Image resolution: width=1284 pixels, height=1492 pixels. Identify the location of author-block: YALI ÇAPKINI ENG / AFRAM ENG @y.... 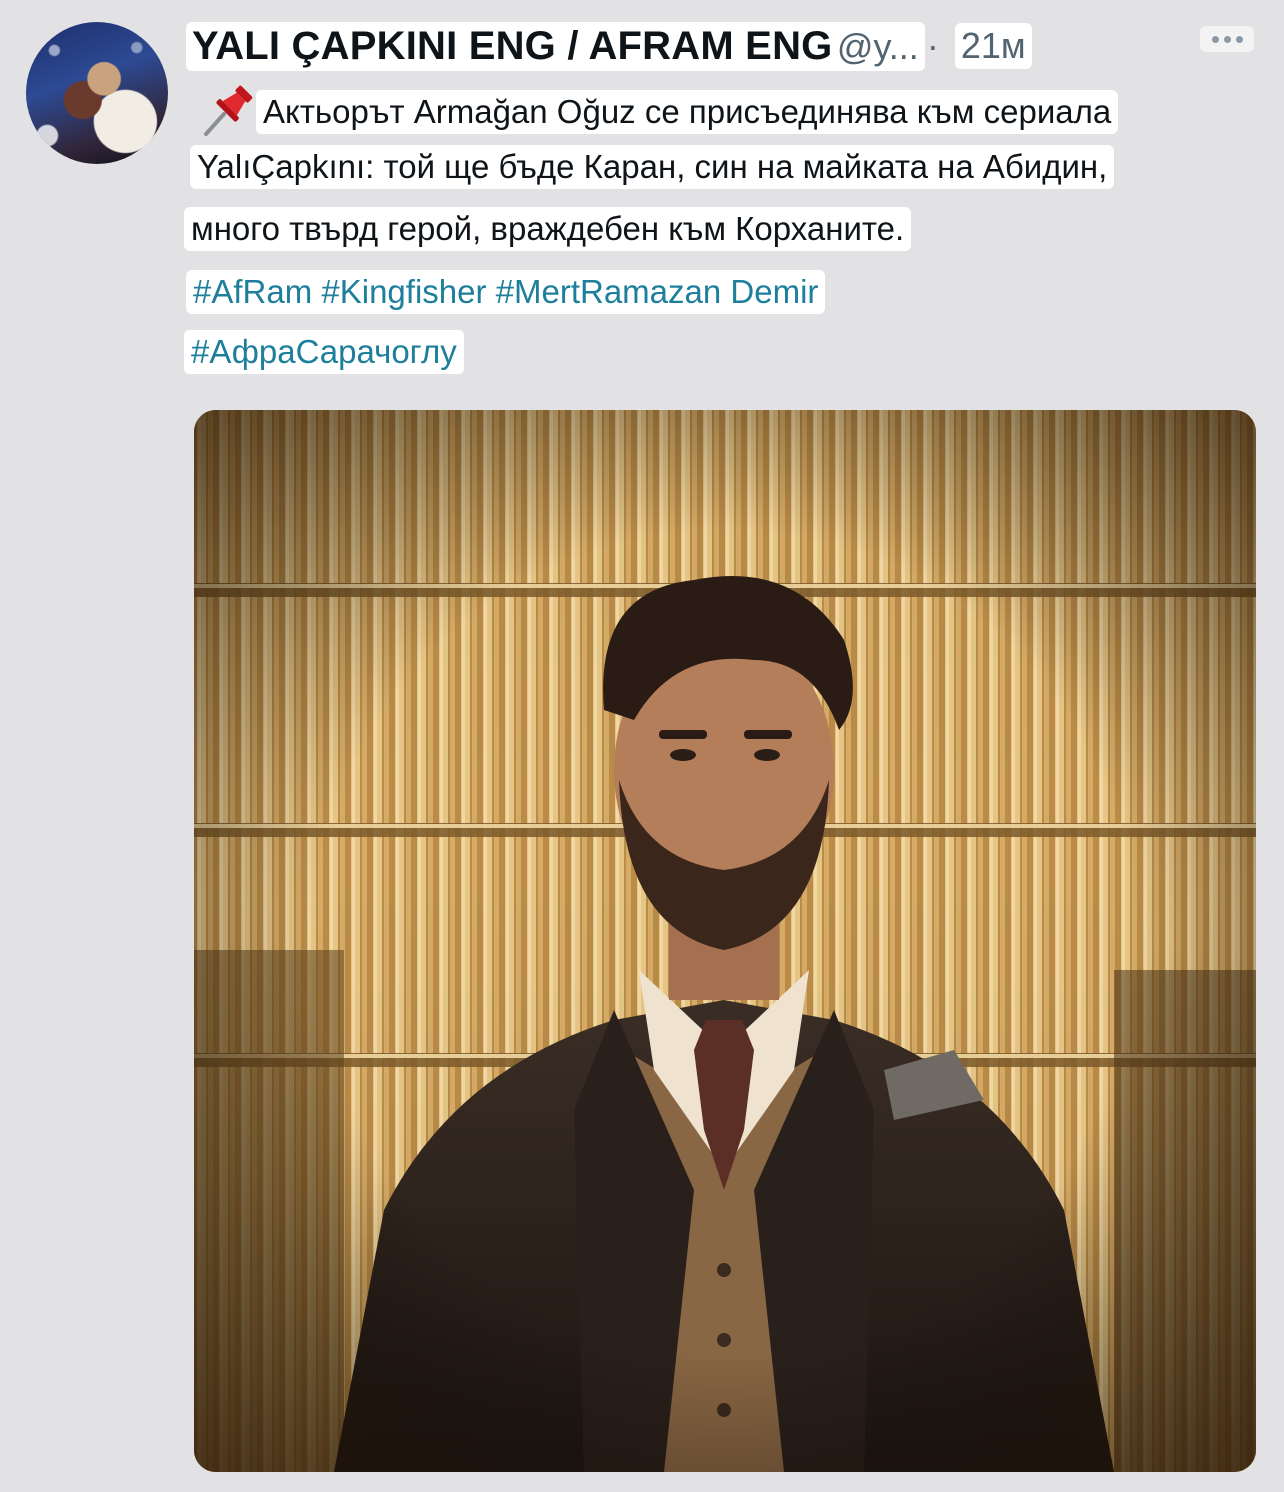
(555, 46).